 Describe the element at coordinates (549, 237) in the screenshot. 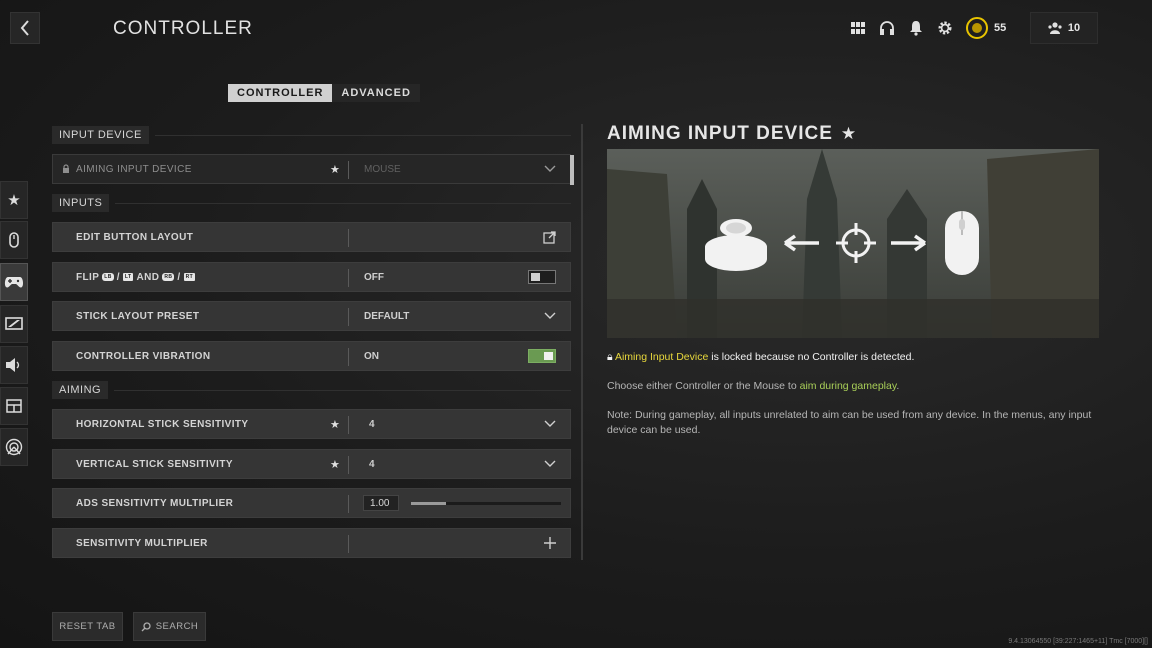

I see `external-link-icon` at that location.